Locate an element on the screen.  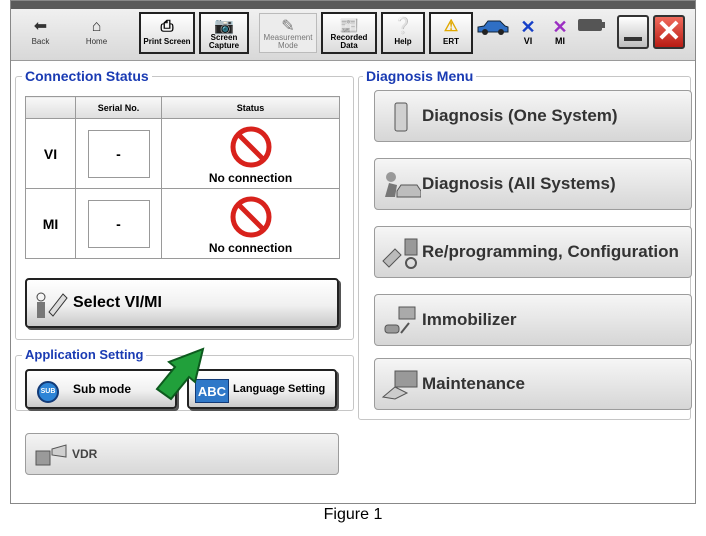
home-icon: ⌂ is located at coordinates (96, 26).